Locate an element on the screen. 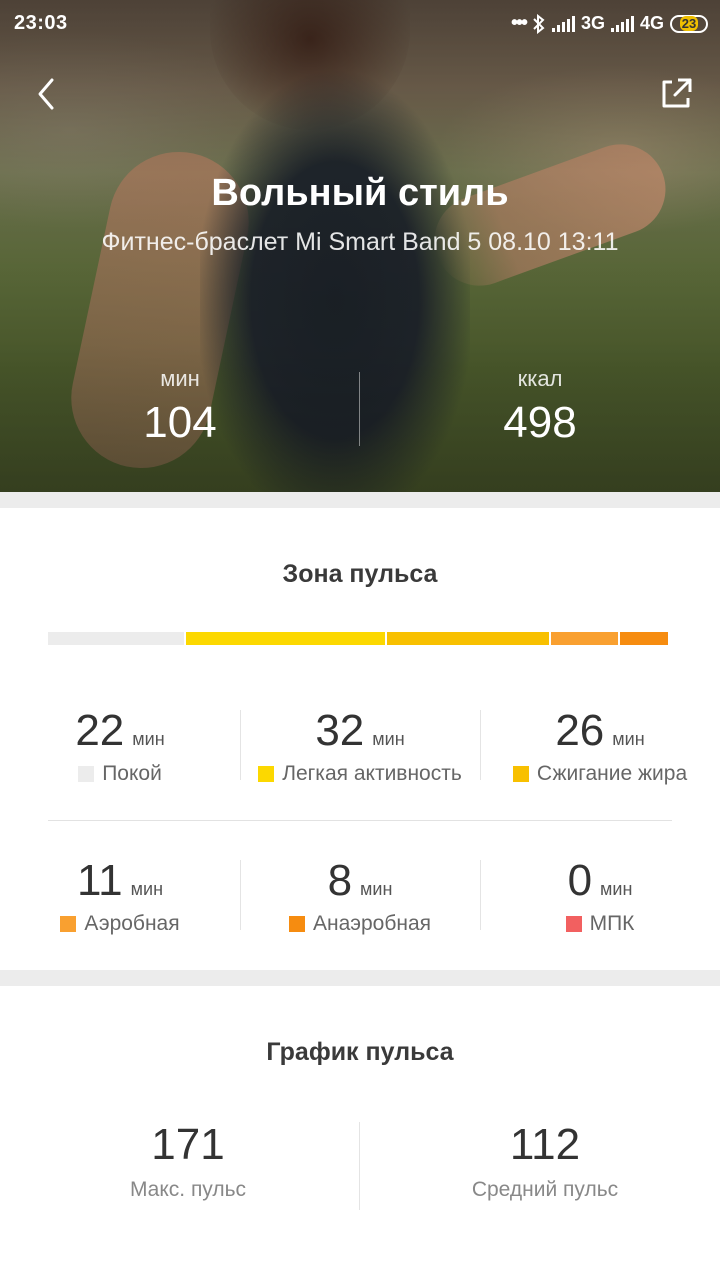 This screenshot has width=720, height=1280. zone-label-row: Аэробная is located at coordinates (120, 924).